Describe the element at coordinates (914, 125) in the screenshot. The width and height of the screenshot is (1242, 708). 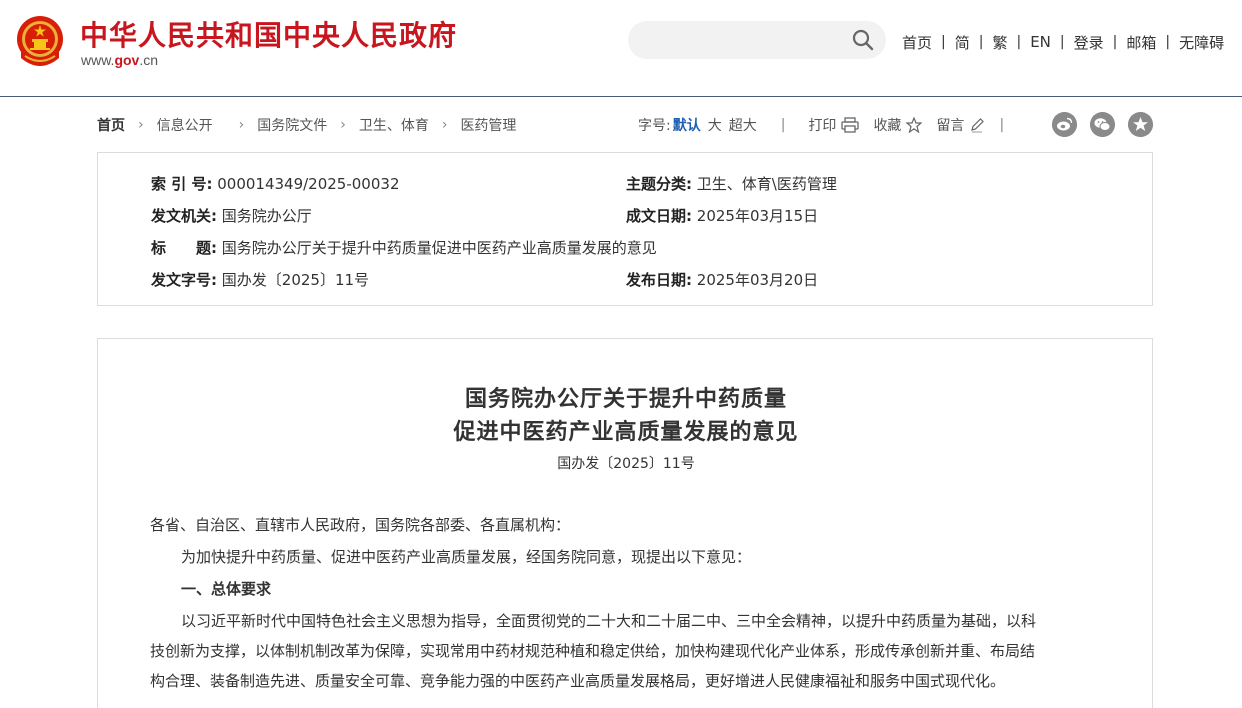
I see `star-icon` at that location.